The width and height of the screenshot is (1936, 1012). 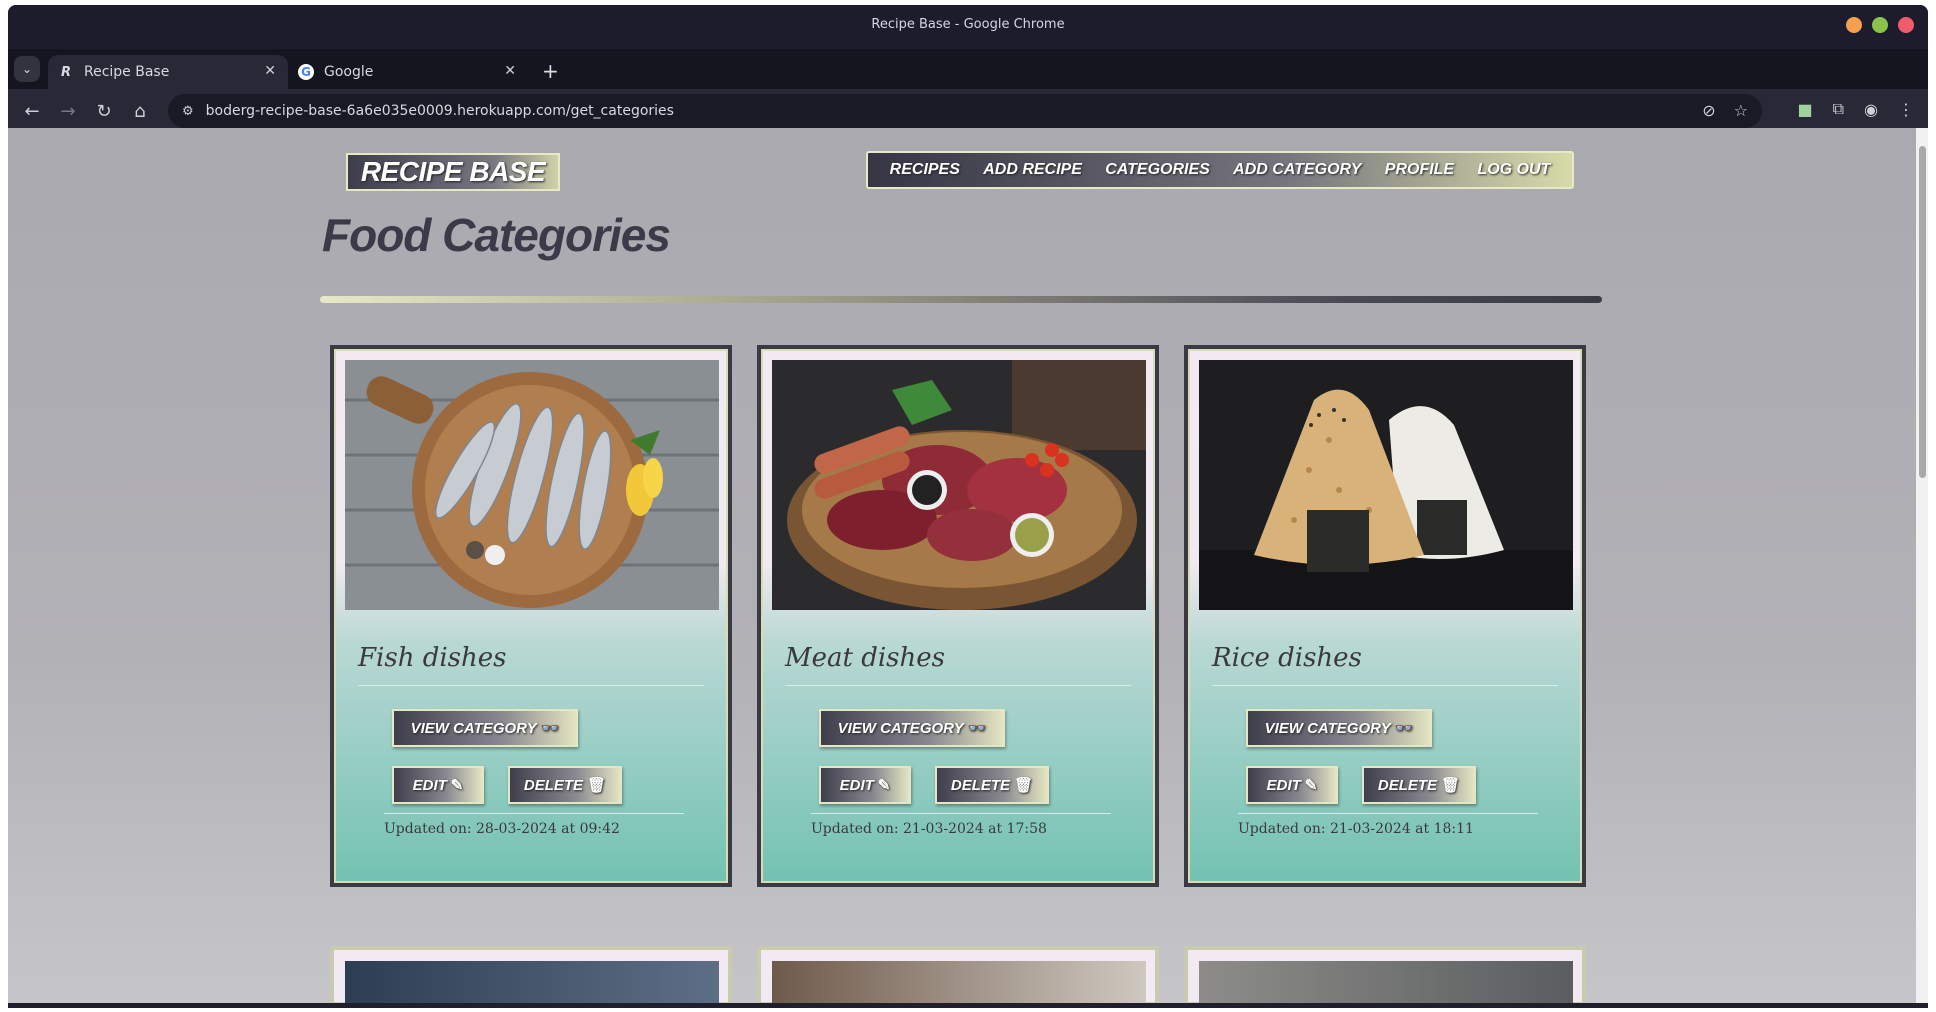 I want to click on updated-timestamp: Updated on: 28-03-2024 at 09:42, so click(x=502, y=829).